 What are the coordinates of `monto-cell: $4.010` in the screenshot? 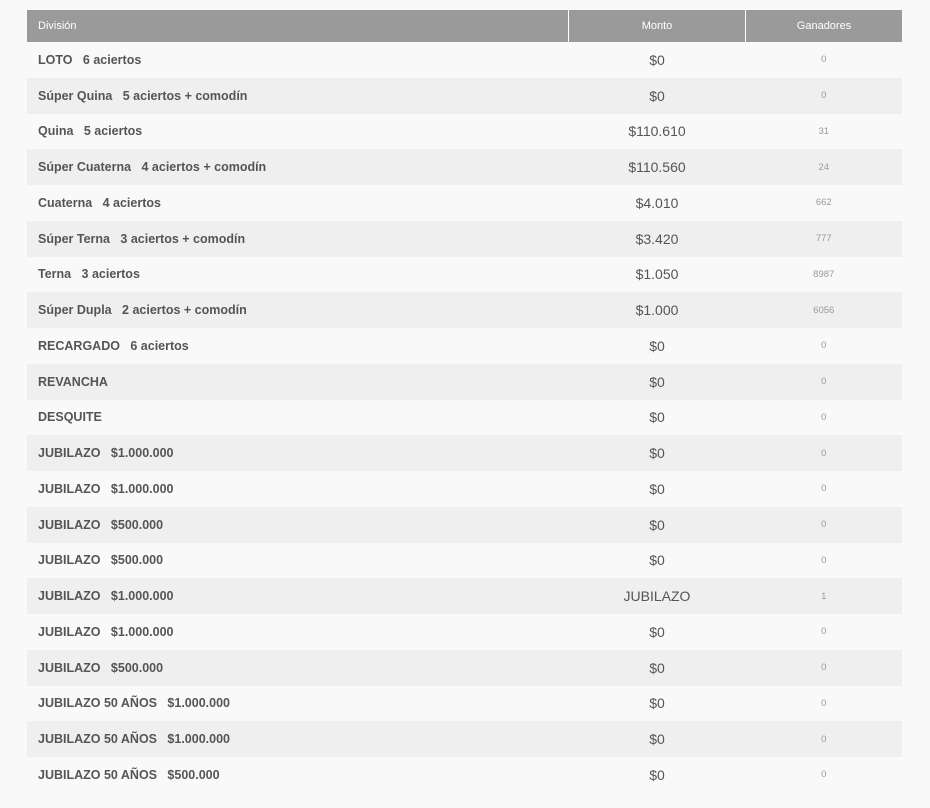 It's located at (657, 203).